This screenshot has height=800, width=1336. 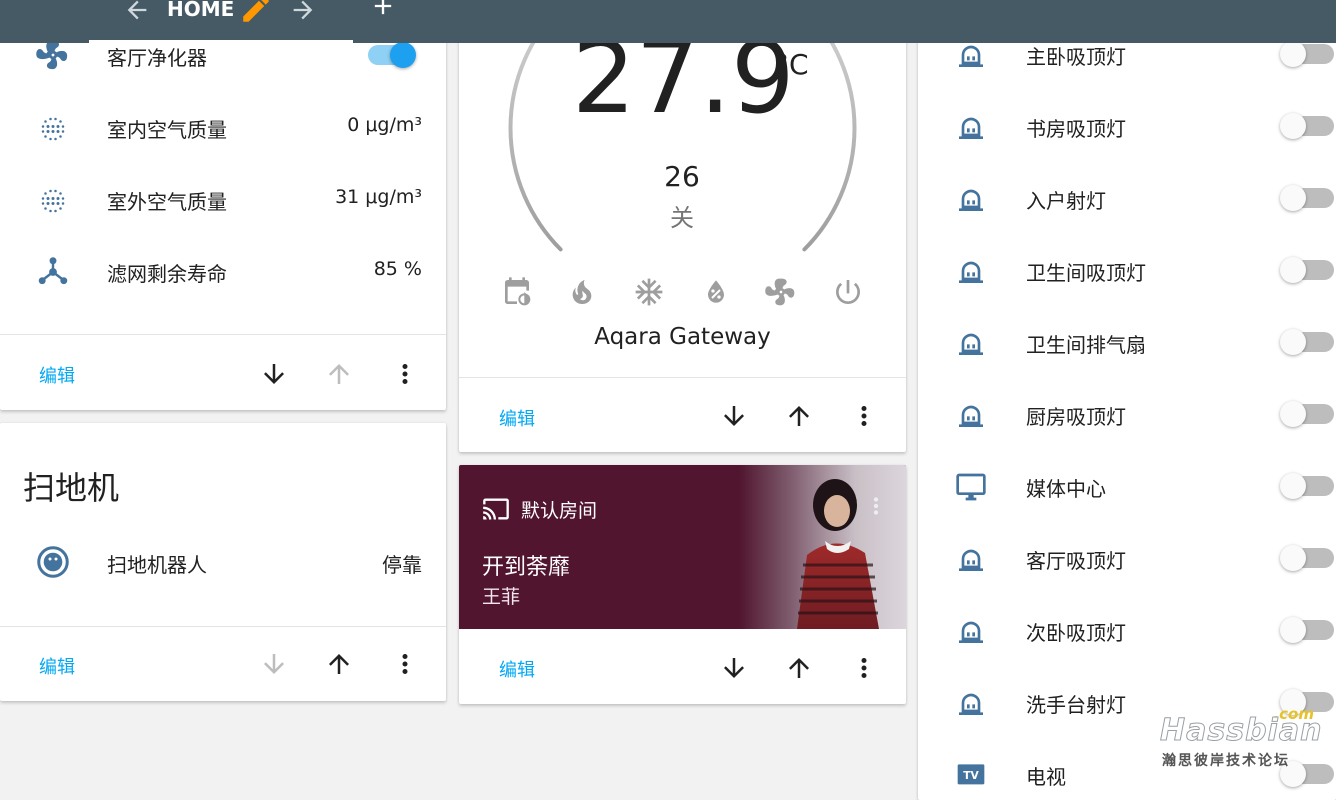 What do you see at coordinates (1076, 129) in the screenshot?
I see `light-label: 书房吸顶灯` at bounding box center [1076, 129].